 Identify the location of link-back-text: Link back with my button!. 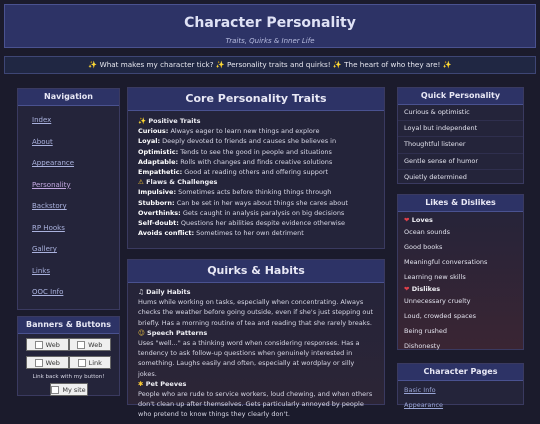
(68, 377).